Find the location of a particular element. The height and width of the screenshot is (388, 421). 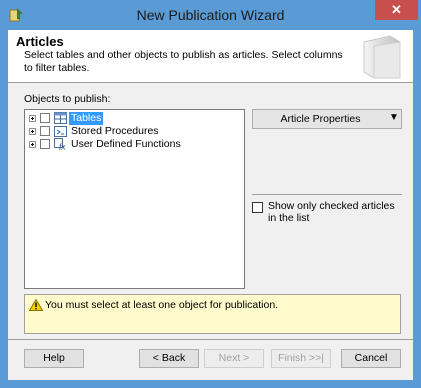

stored-procedure-icon is located at coordinates (60, 131).